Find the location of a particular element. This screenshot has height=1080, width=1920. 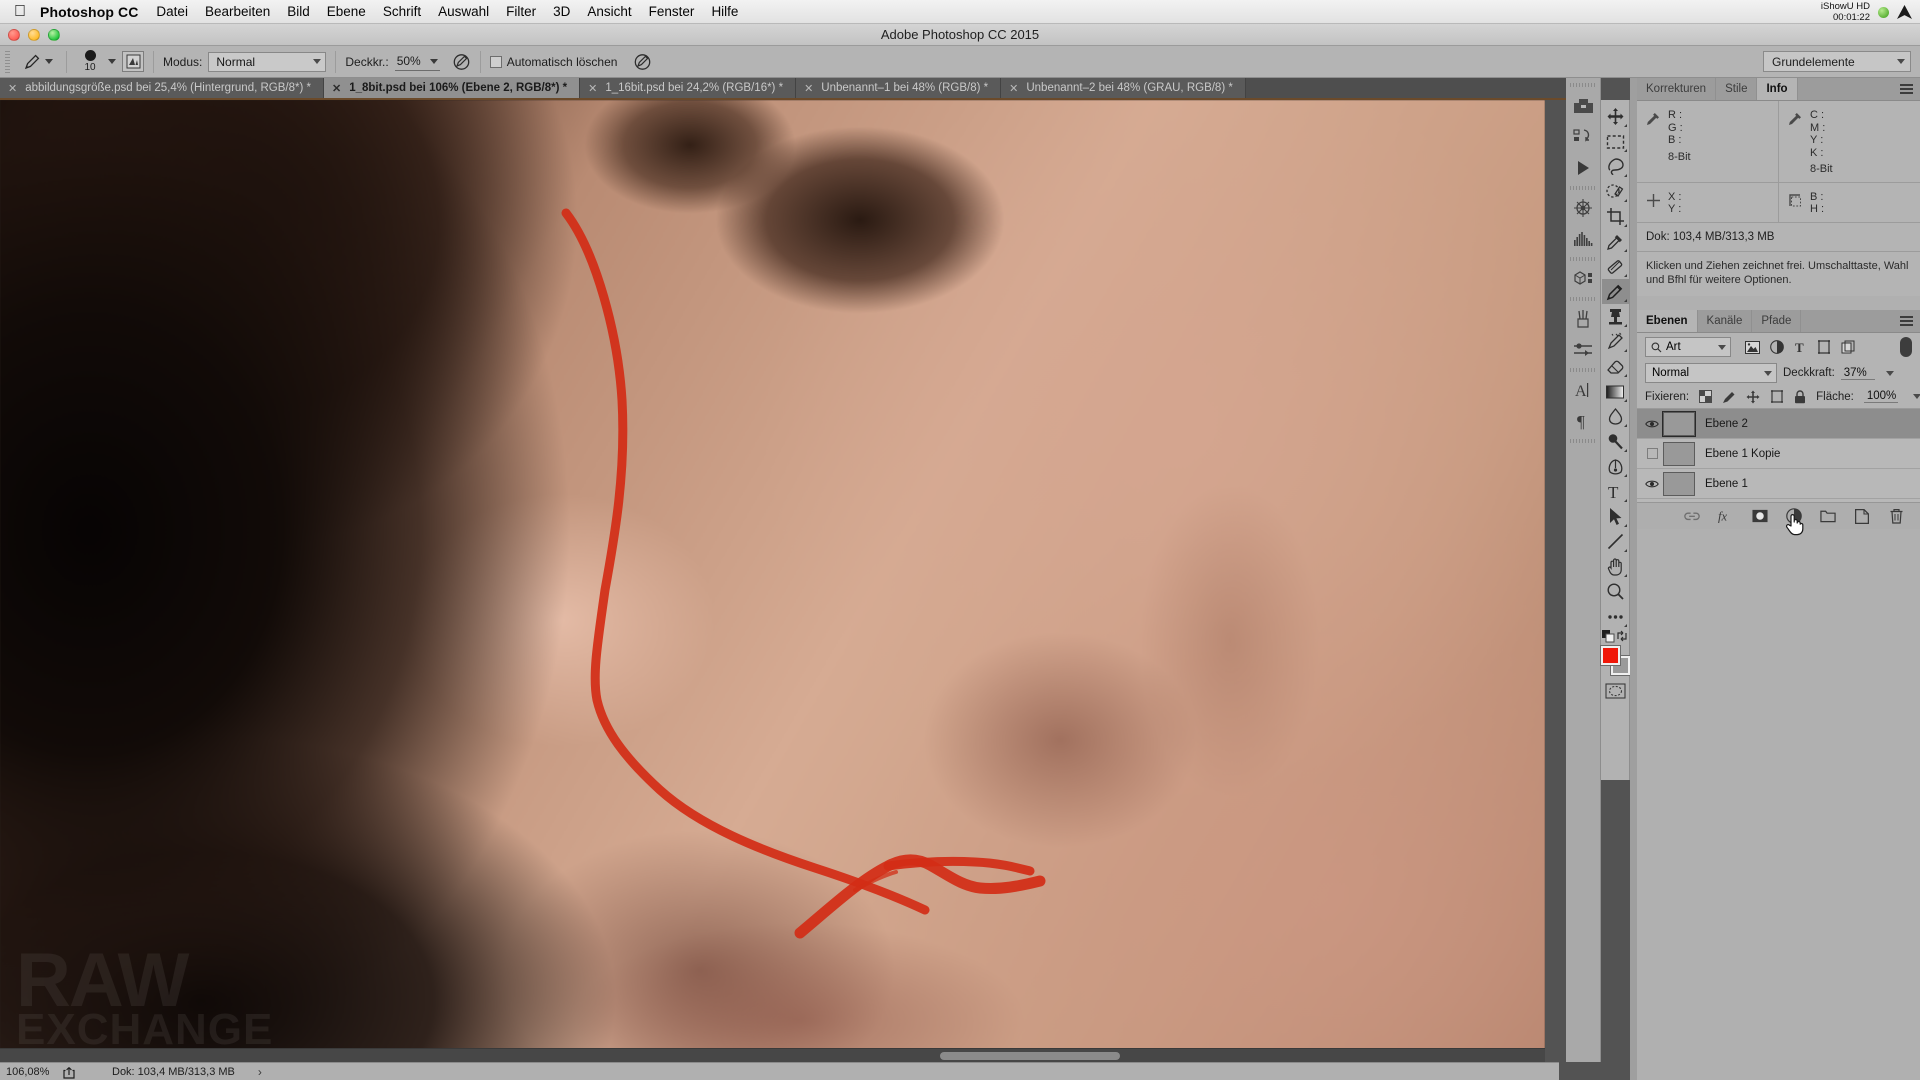

lock-position-icon is located at coordinates (1753, 397).